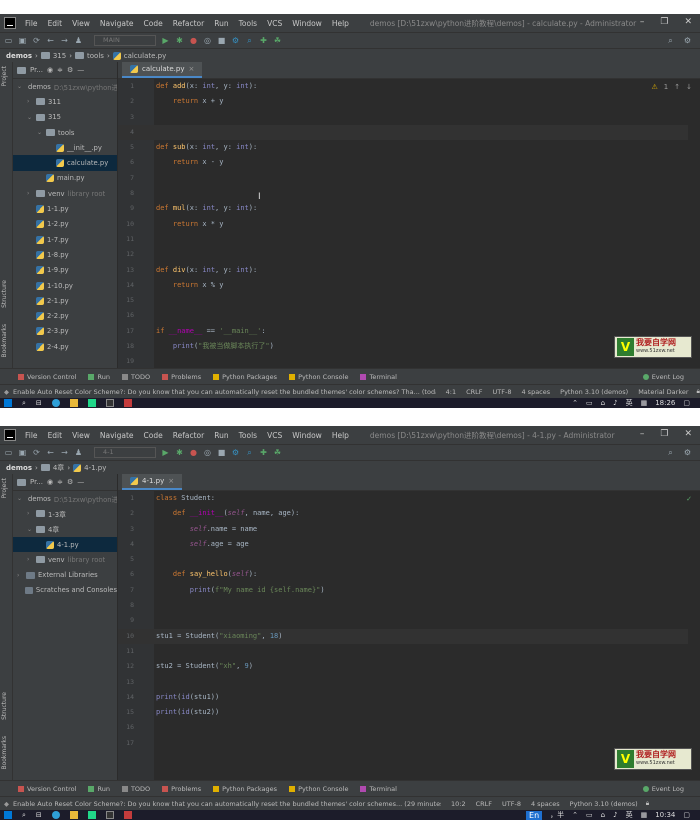 The image size is (700, 830). I want to click on tree-item: ⌄ demos D:\51zxw\python进, so click(65, 86).